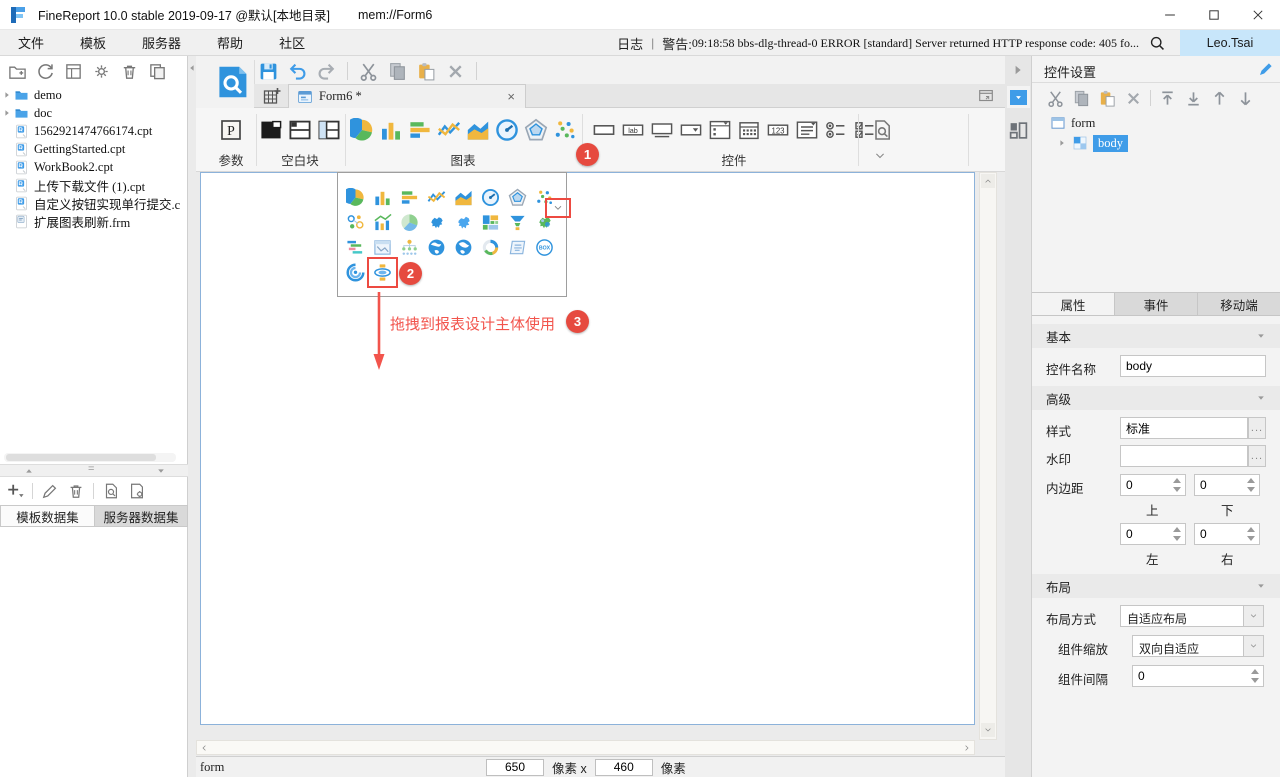 The image size is (1280, 777). I want to click on undo-icon, so click(297, 71).